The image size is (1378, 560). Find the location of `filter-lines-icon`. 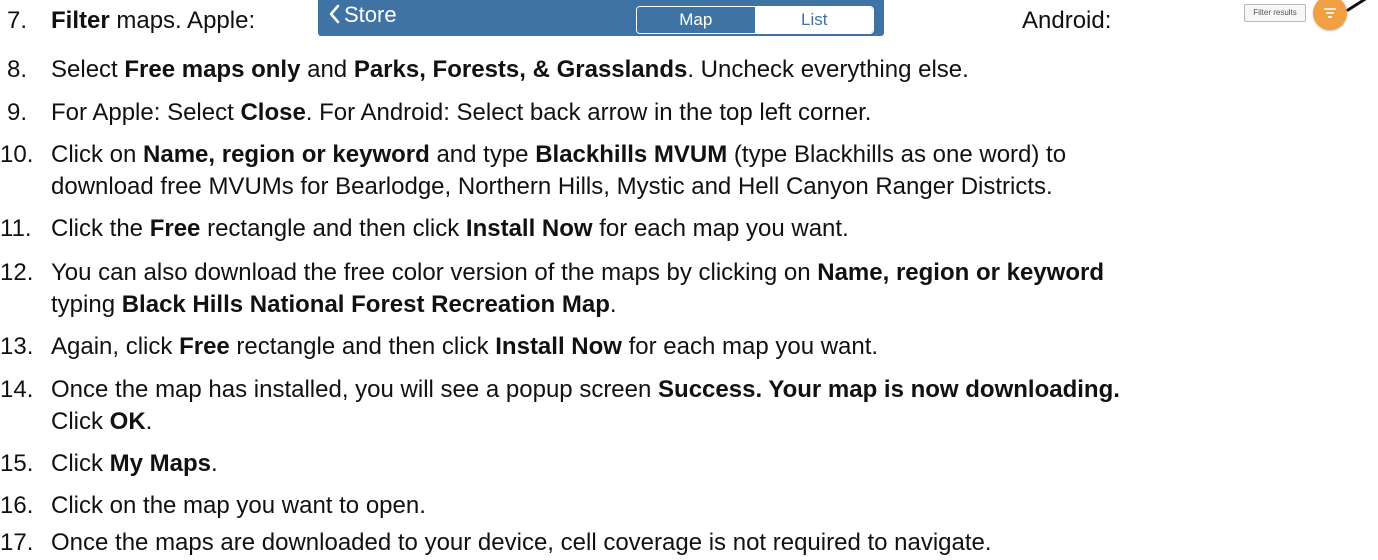

filter-lines-icon is located at coordinates (1330, 13).